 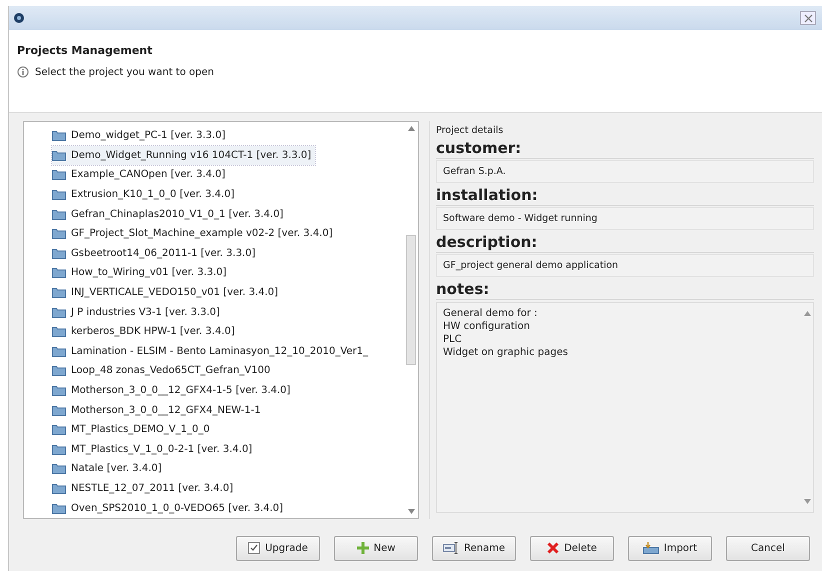 I want to click on import-icon, so click(x=650, y=548).